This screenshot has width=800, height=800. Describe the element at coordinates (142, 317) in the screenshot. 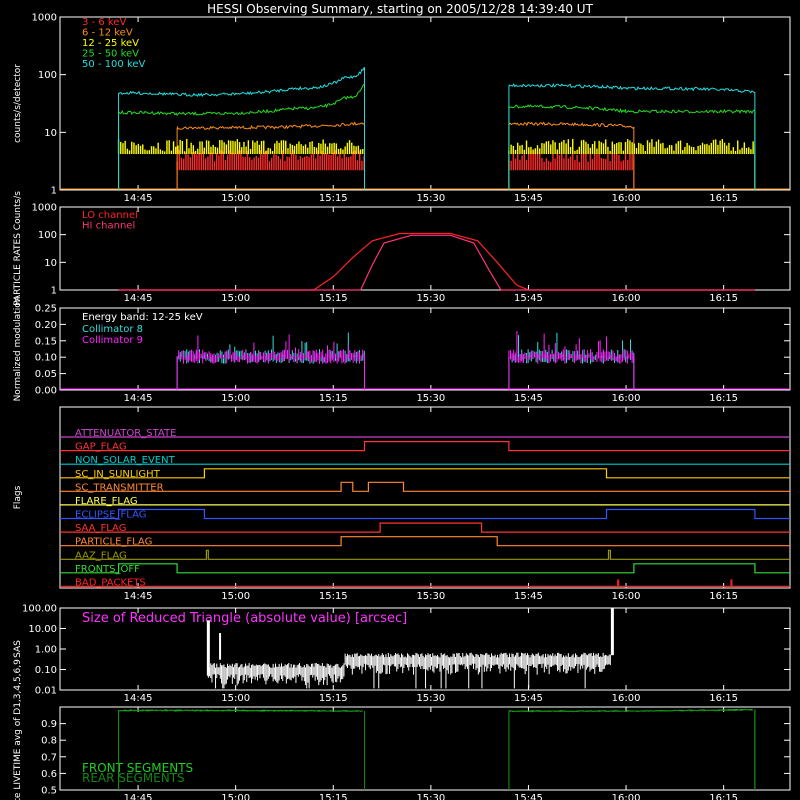

I see `modulation-energy-band: Energy band: 12-25 keV` at that location.